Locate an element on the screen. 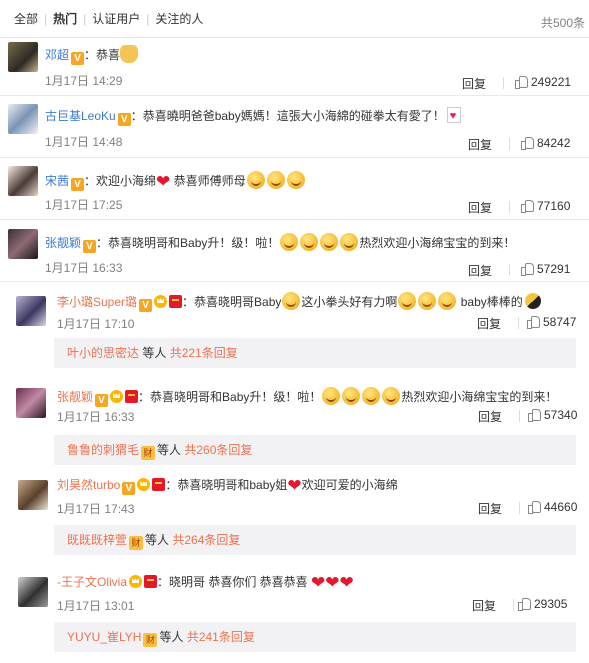 This screenshot has height=663, width=589. comment-body: 李小璐Super璐 V ：恭喜晓明哥Baby 这小拳头好有力啊 baby棒棒的 is located at coordinates (299, 302).